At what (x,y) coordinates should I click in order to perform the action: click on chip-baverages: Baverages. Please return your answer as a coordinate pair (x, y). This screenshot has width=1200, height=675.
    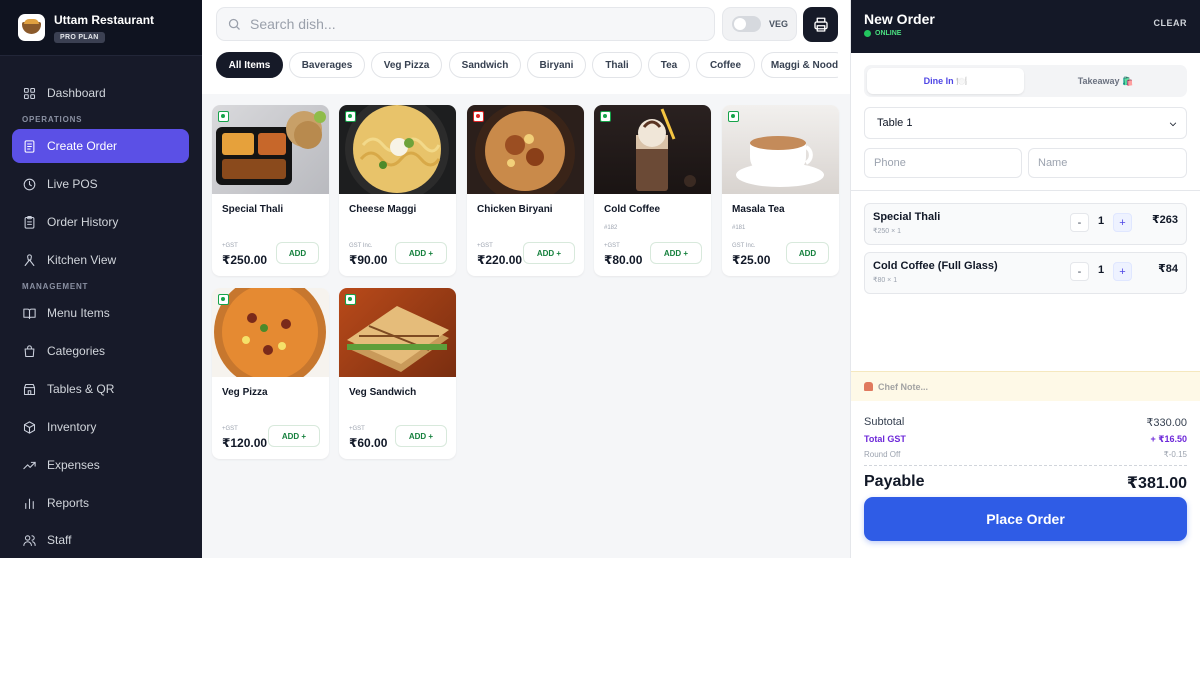
    Looking at the image, I should click on (327, 65).